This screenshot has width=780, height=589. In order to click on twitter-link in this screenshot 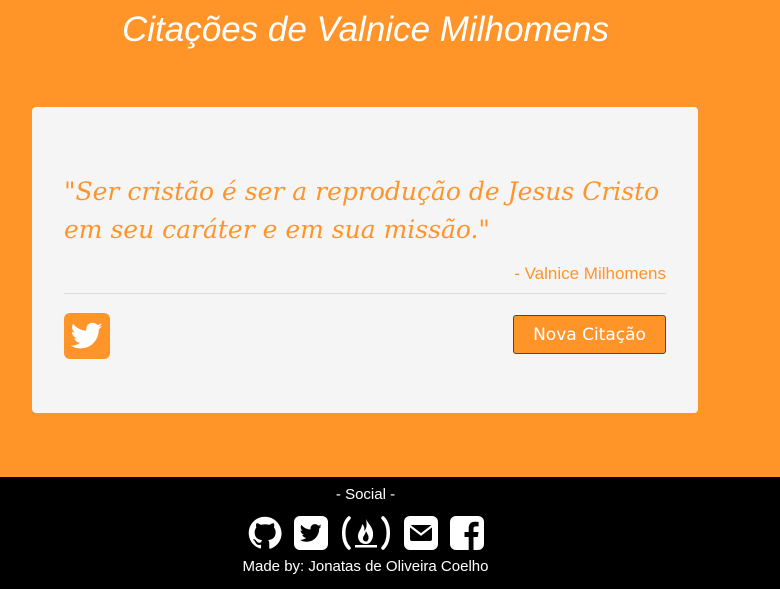, I will do `click(310, 533)`.